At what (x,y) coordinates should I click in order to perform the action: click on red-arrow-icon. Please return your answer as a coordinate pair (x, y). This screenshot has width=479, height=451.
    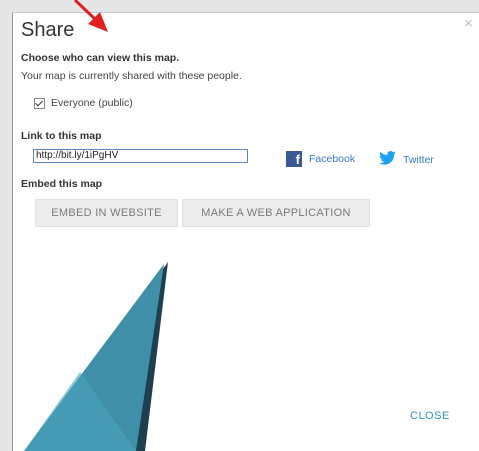
    Looking at the image, I should click on (90, 16).